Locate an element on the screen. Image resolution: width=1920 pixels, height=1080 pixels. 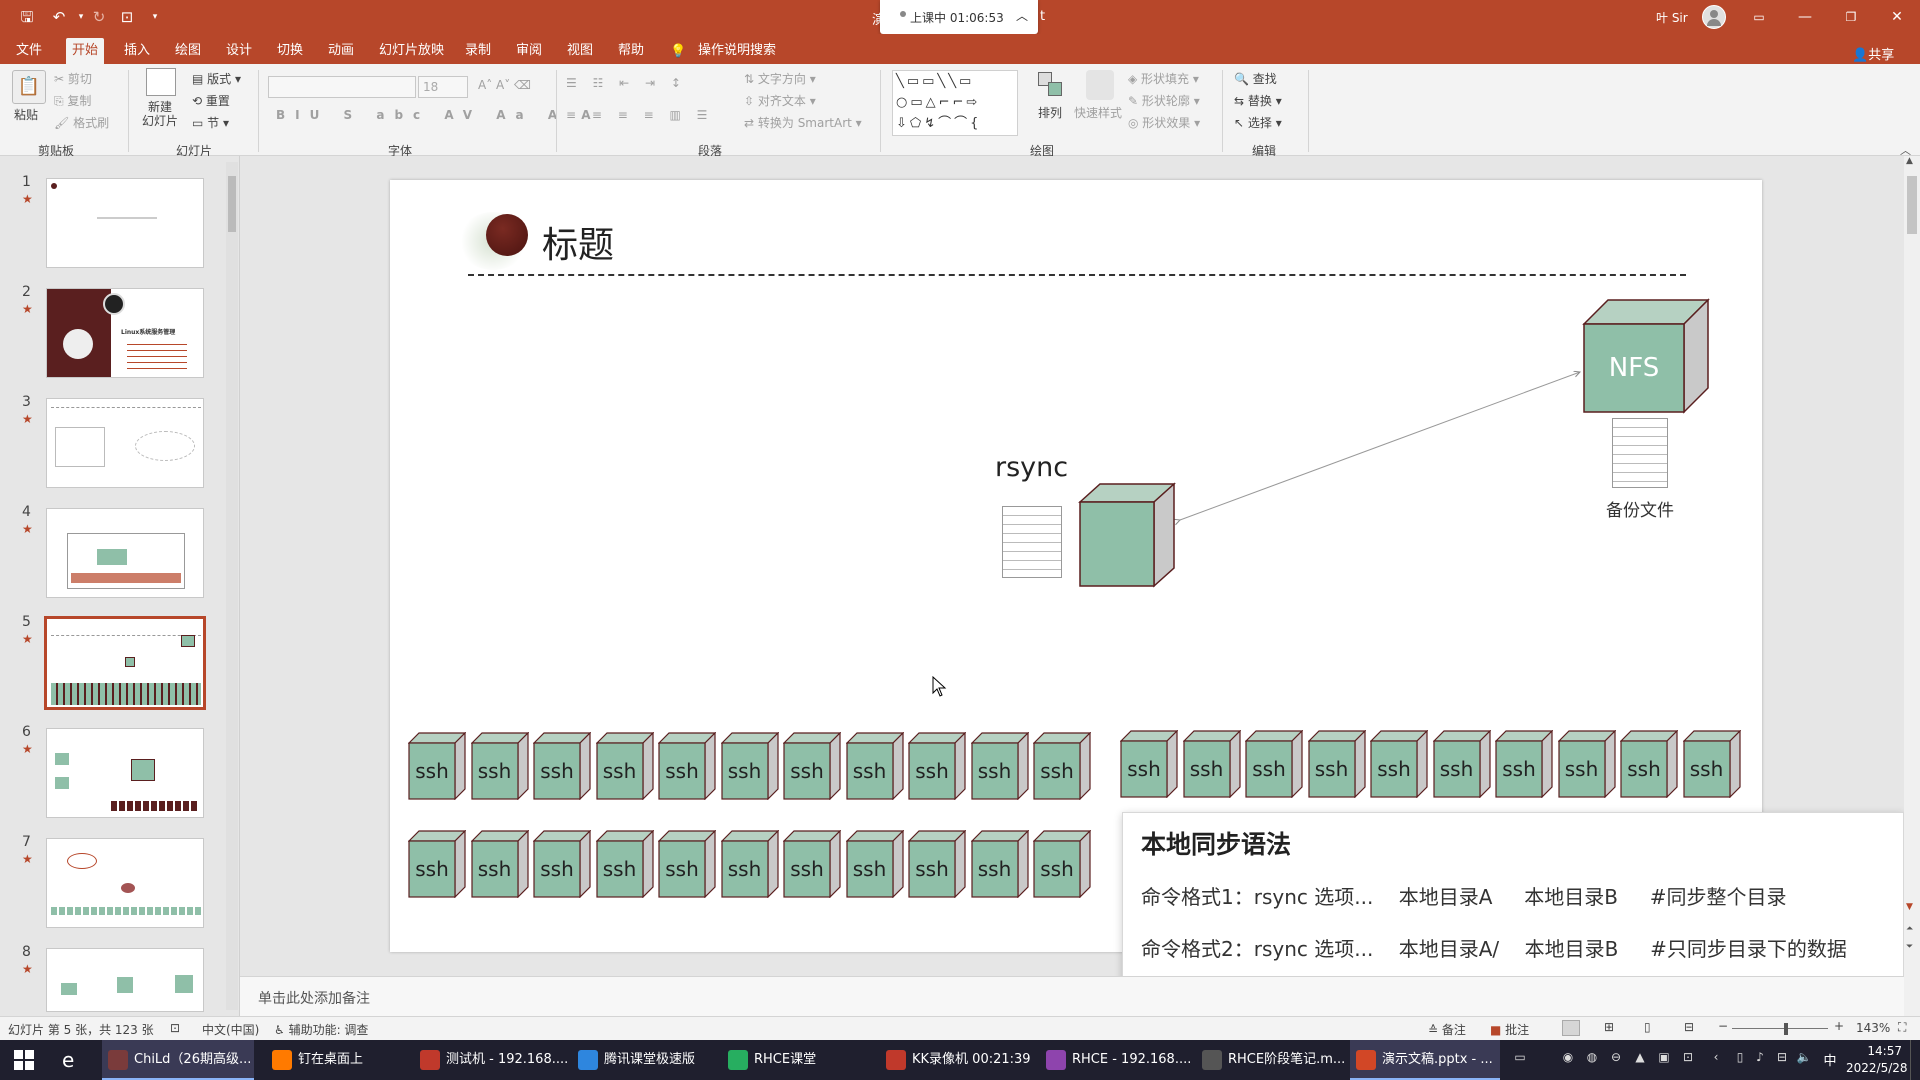
taskbar-item: KK录像机 00:21:39 is located at coordinates (956, 1060).